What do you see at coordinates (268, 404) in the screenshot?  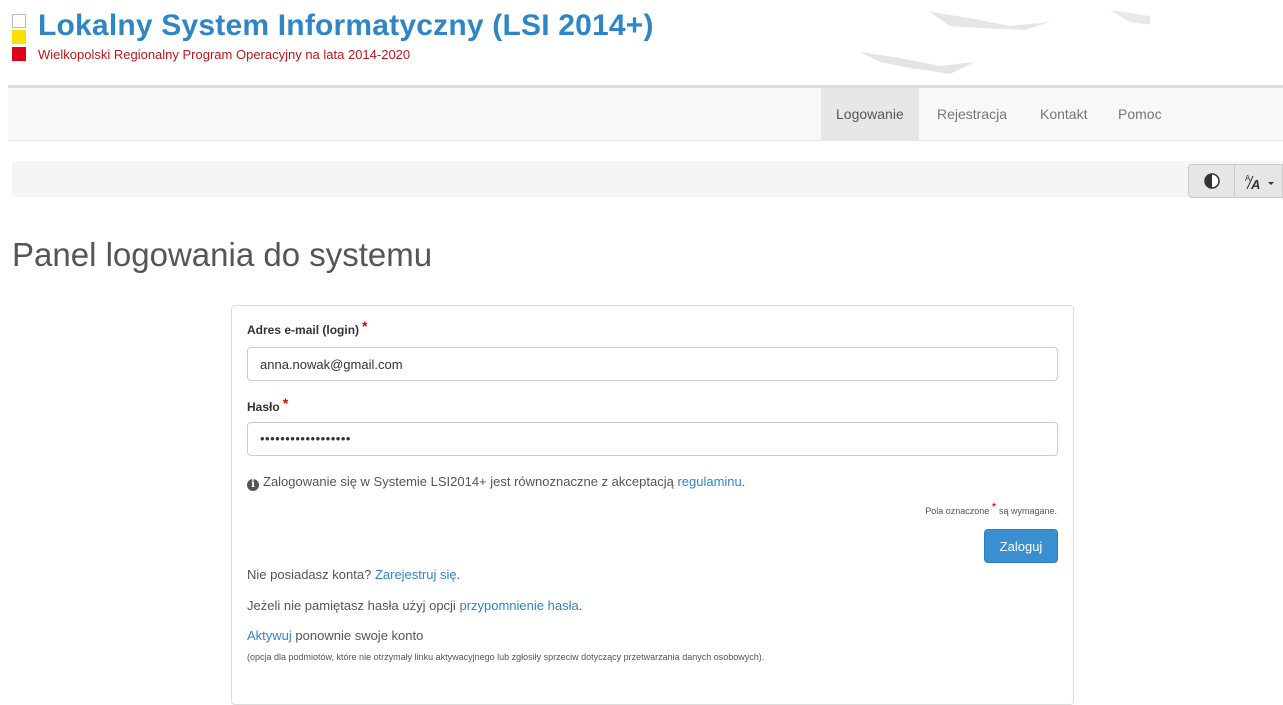 I see `password-label: Hasło *` at bounding box center [268, 404].